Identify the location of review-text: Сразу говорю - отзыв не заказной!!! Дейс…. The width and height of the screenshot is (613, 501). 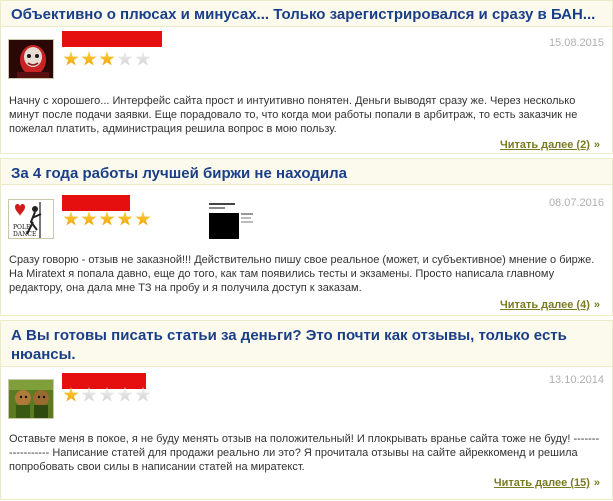
(302, 274).